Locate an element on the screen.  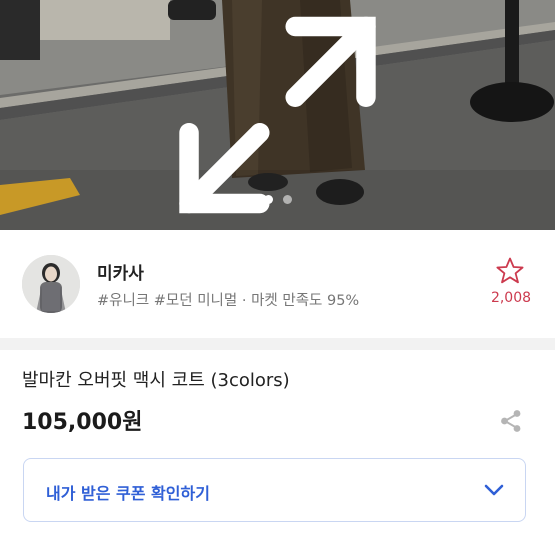
seller-avatar is located at coordinates (51, 284).